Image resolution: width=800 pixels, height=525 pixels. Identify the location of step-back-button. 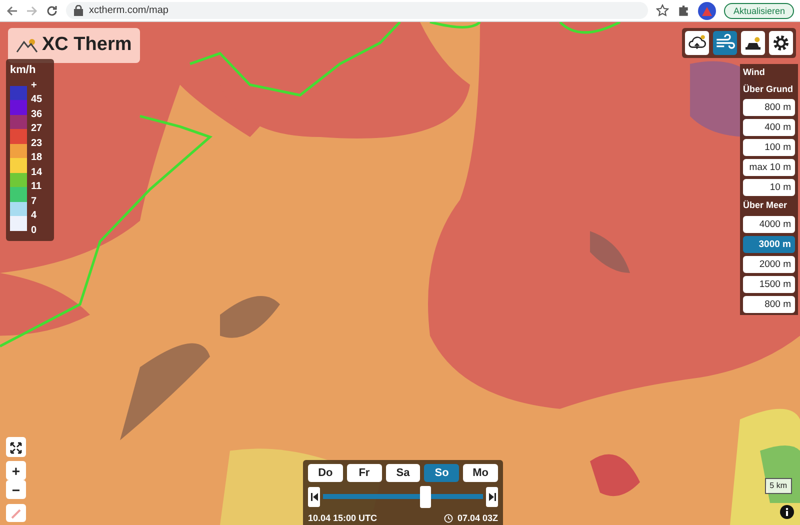
(314, 497).